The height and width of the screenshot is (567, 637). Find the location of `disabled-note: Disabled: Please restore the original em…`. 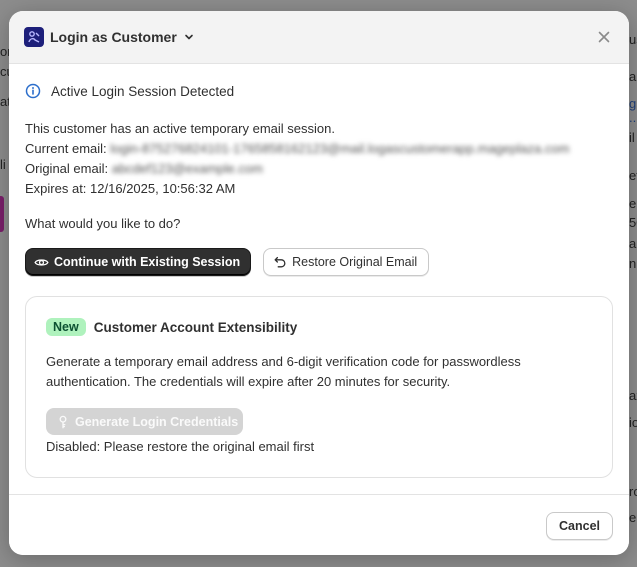

disabled-note: Disabled: Please restore the original em… is located at coordinates (180, 446).